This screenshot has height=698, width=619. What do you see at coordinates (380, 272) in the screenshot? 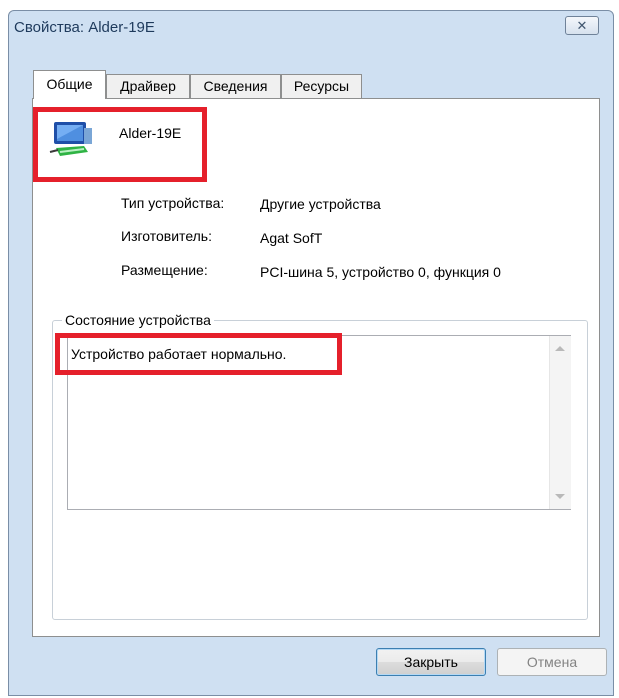
I see `location-value: PCI-шина 5, устройство 0, функция 0` at bounding box center [380, 272].